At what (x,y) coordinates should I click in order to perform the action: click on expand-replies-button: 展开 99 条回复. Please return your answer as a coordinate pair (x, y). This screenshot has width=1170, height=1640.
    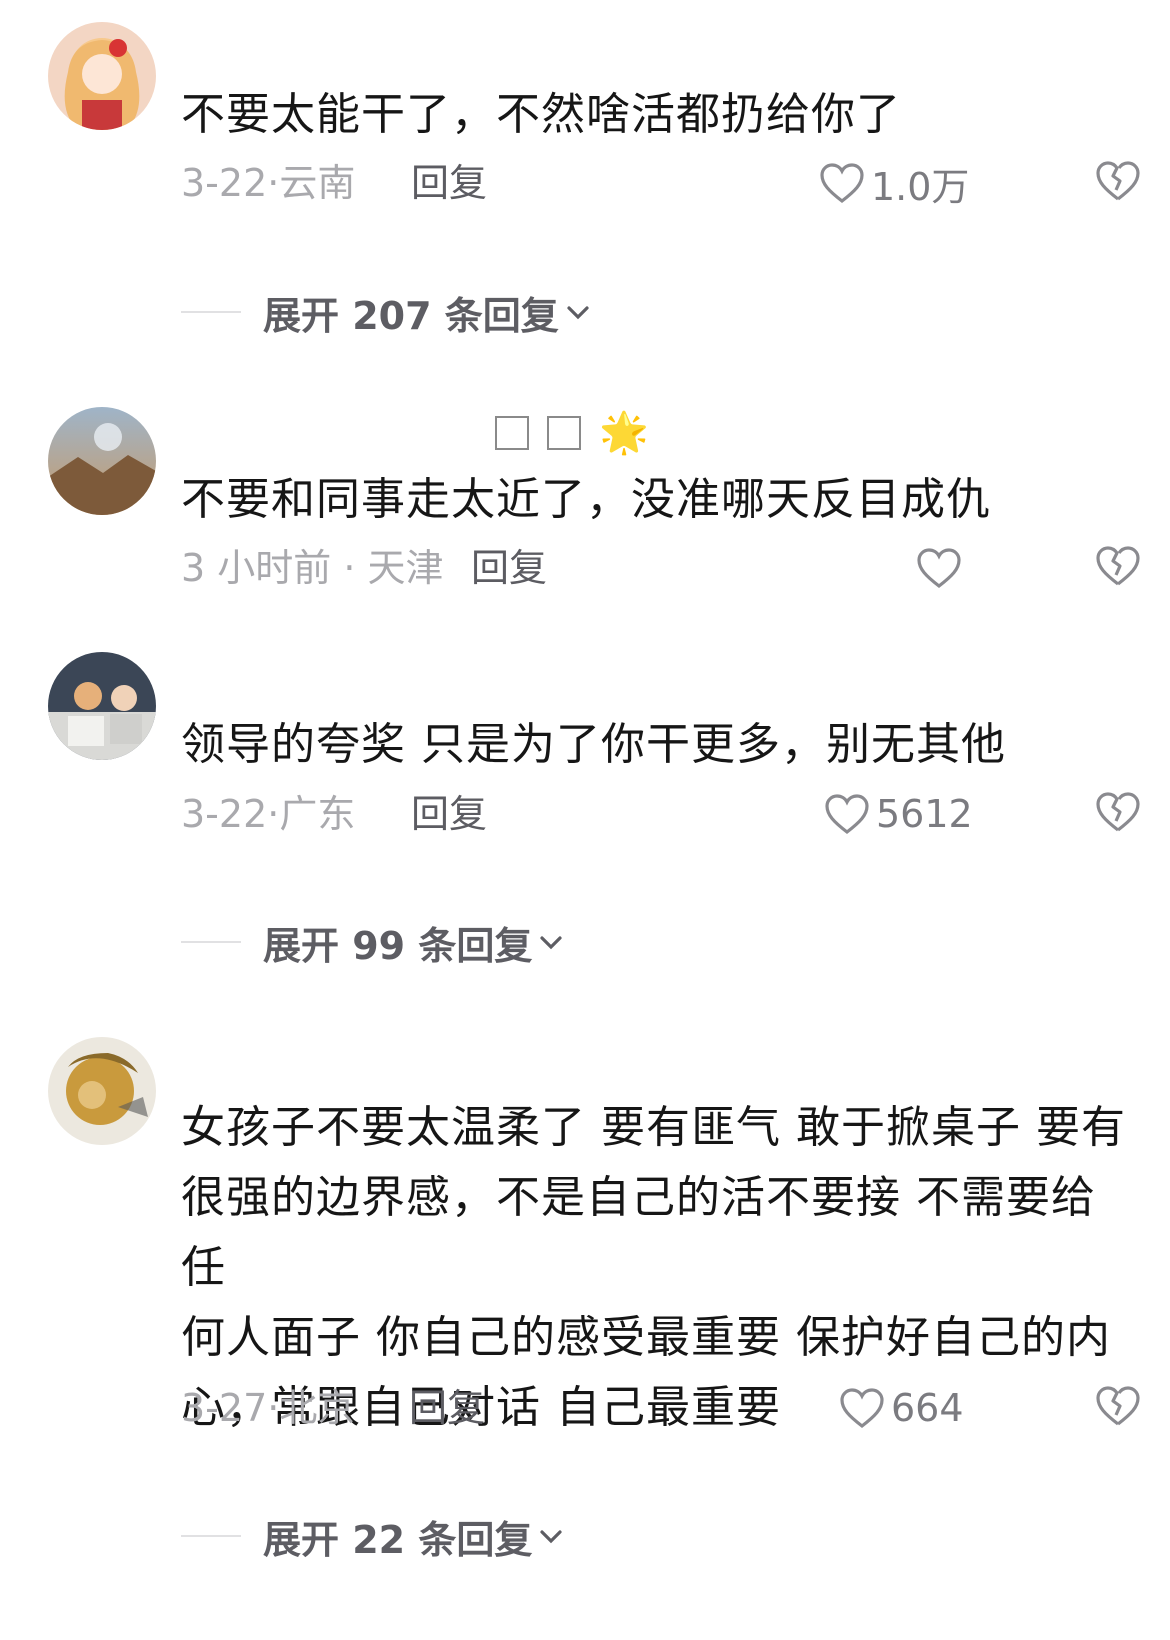
    Looking at the image, I should click on (372, 942).